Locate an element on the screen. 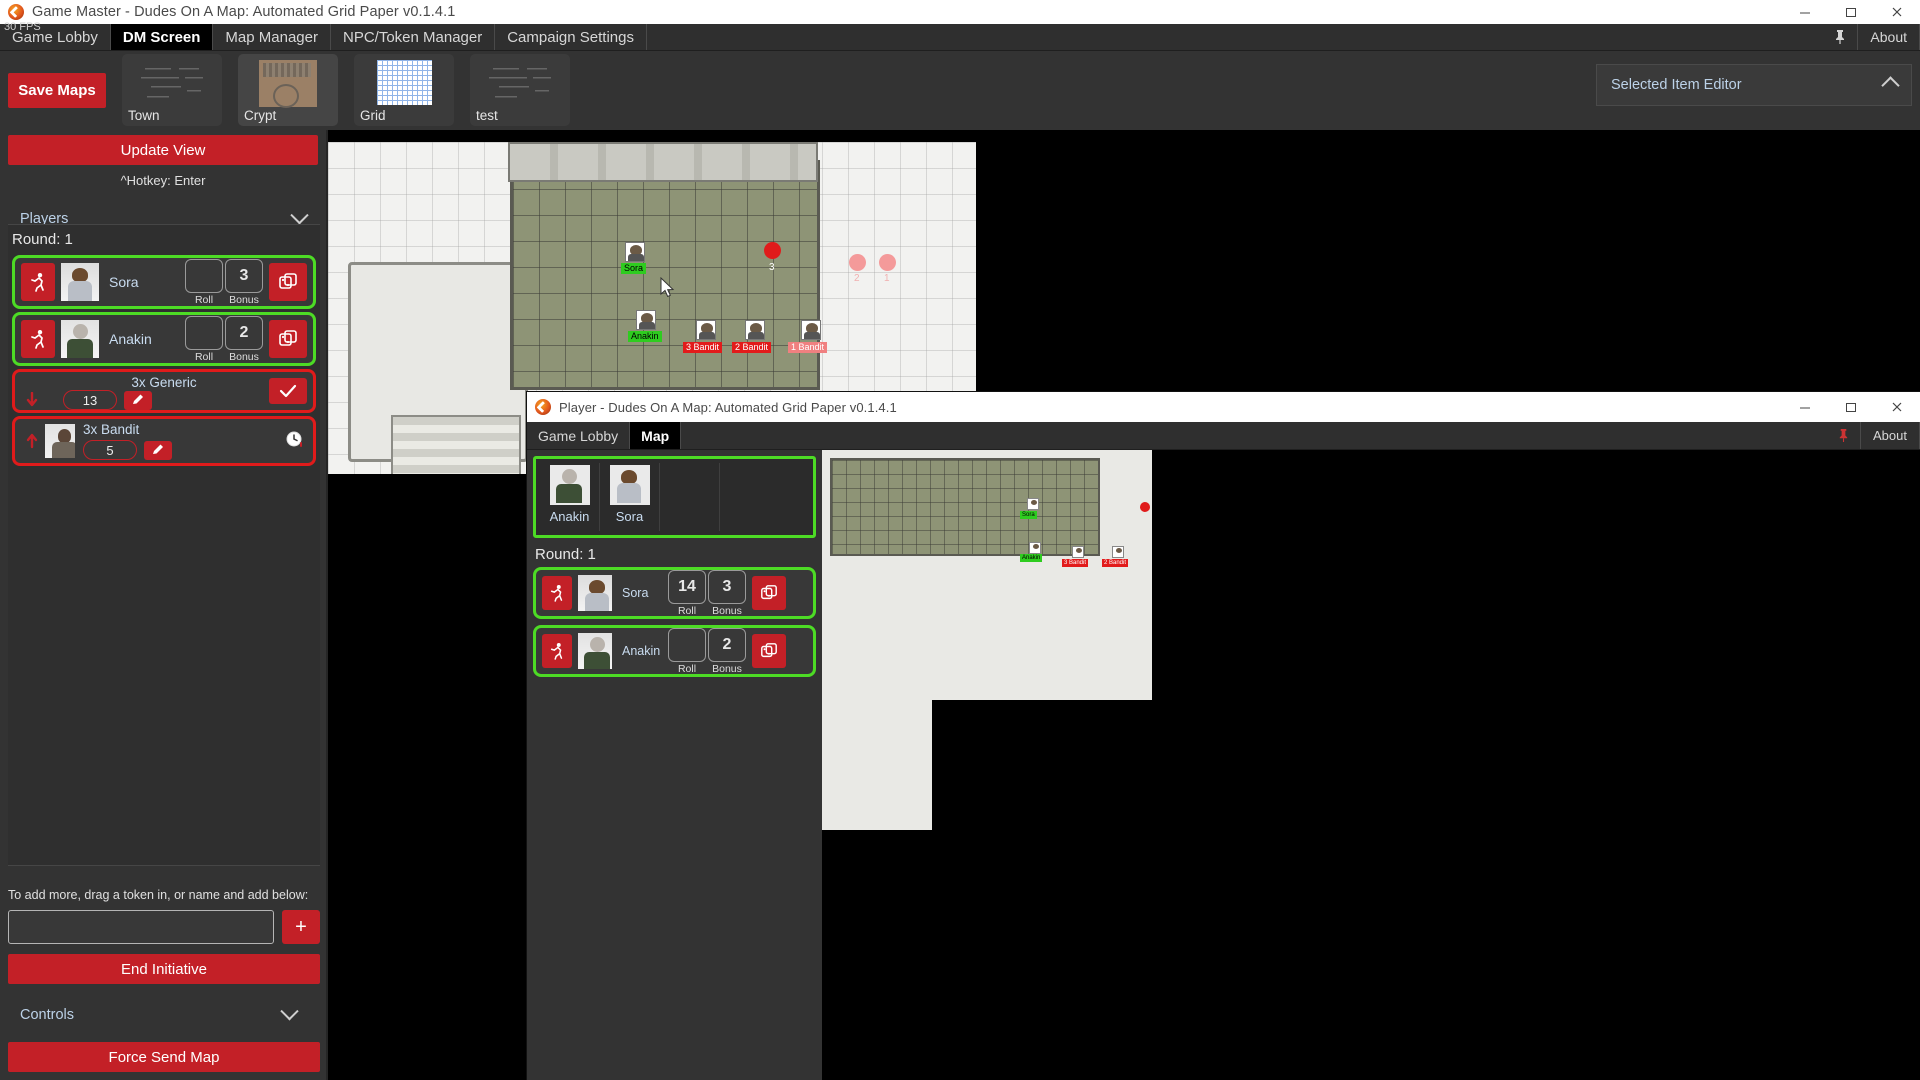 The height and width of the screenshot is (1080, 1920). initiative-row-anakin: Anakin Roll 2 Bonus is located at coordinates (164, 339).